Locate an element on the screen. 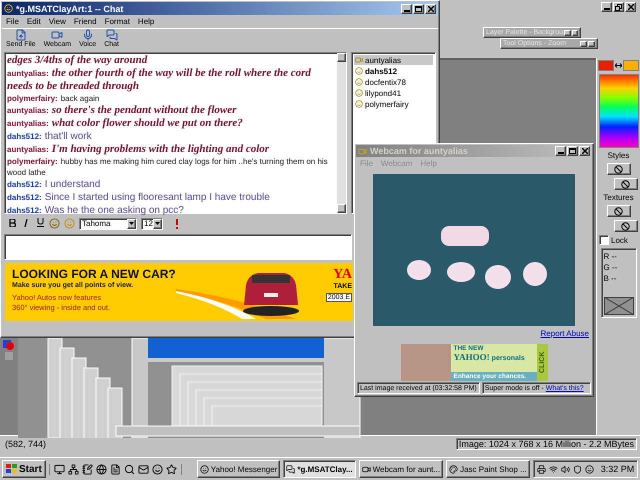 The height and width of the screenshot is (480, 640). report-abuse-link: Report Abuse is located at coordinates (564, 333).